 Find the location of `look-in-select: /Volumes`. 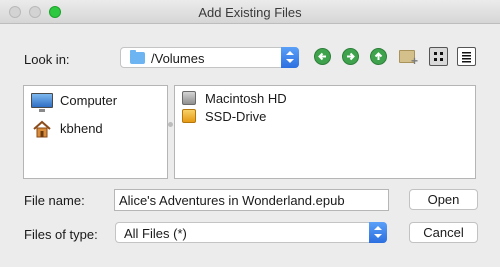

look-in-select: /Volumes is located at coordinates (209, 57).